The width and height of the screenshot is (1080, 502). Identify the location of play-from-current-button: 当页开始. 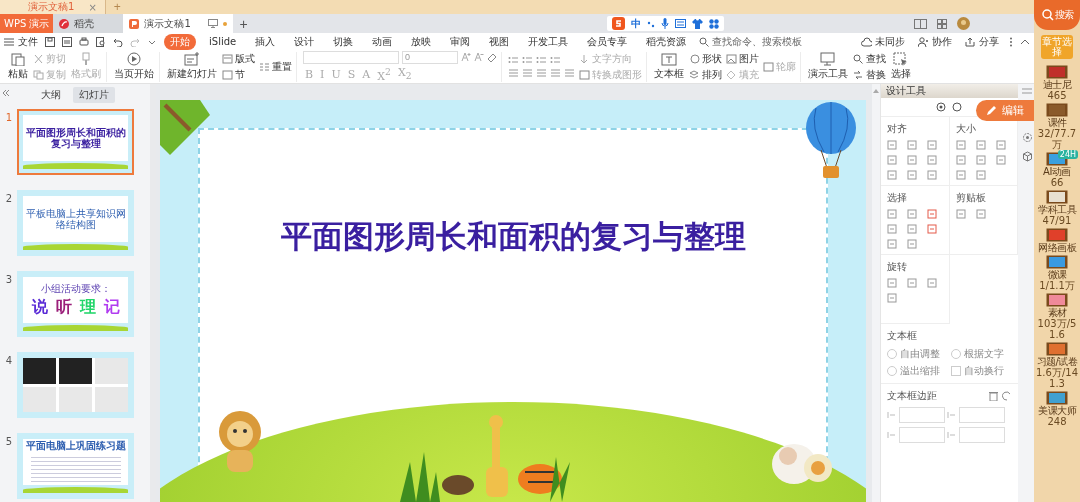
(134, 66).